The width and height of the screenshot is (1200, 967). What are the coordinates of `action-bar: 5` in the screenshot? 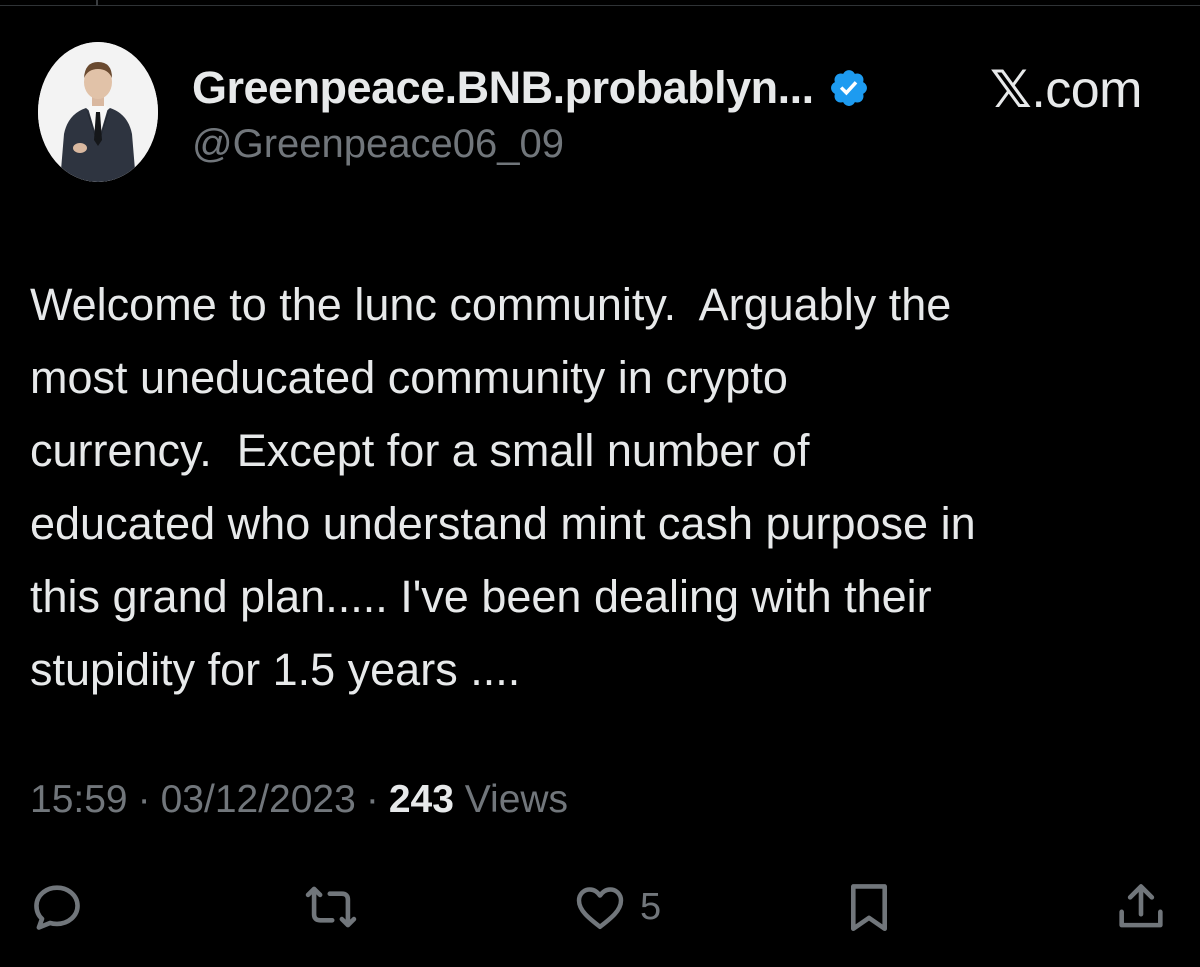 It's located at (600, 907).